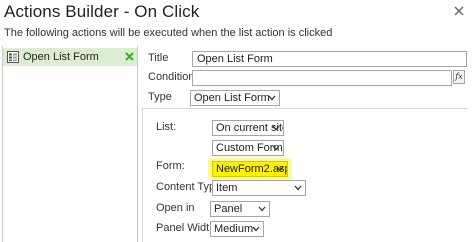  What do you see at coordinates (459, 11) in the screenshot?
I see `close-icon` at bounding box center [459, 11].